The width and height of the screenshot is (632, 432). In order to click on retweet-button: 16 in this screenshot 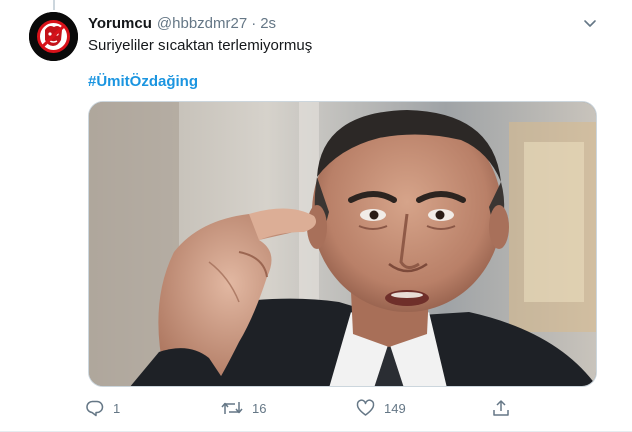, I will do `click(243, 408)`.